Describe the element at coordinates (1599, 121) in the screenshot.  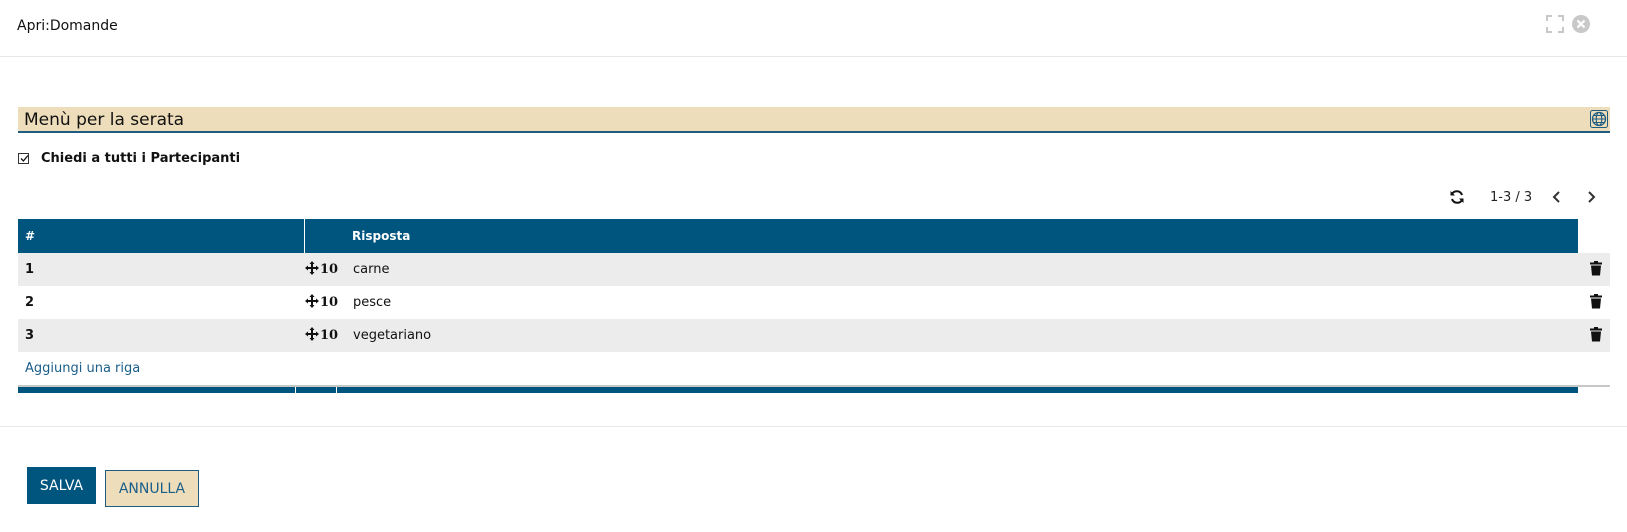
I see `globe-icon` at that location.